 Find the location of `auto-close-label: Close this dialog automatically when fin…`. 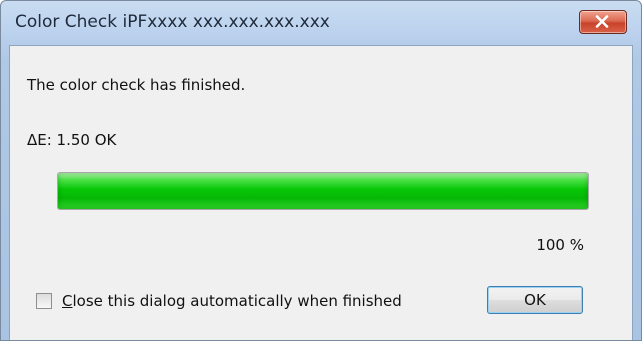

auto-close-label: Close this dialog automatically when fin… is located at coordinates (232, 301).